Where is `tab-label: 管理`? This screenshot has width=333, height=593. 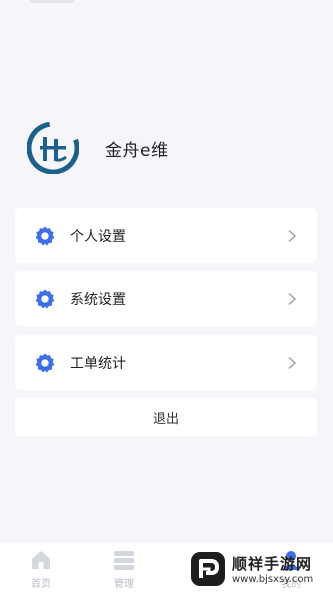
tab-label: 管理 is located at coordinates (124, 584).